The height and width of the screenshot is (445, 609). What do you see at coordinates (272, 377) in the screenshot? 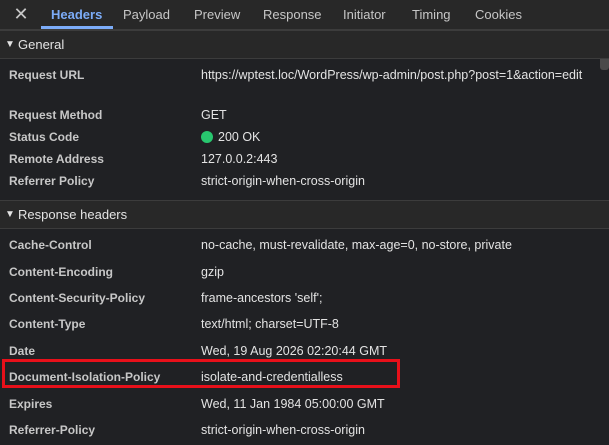
I see `header-value: isolate-and-credentialless` at bounding box center [272, 377].